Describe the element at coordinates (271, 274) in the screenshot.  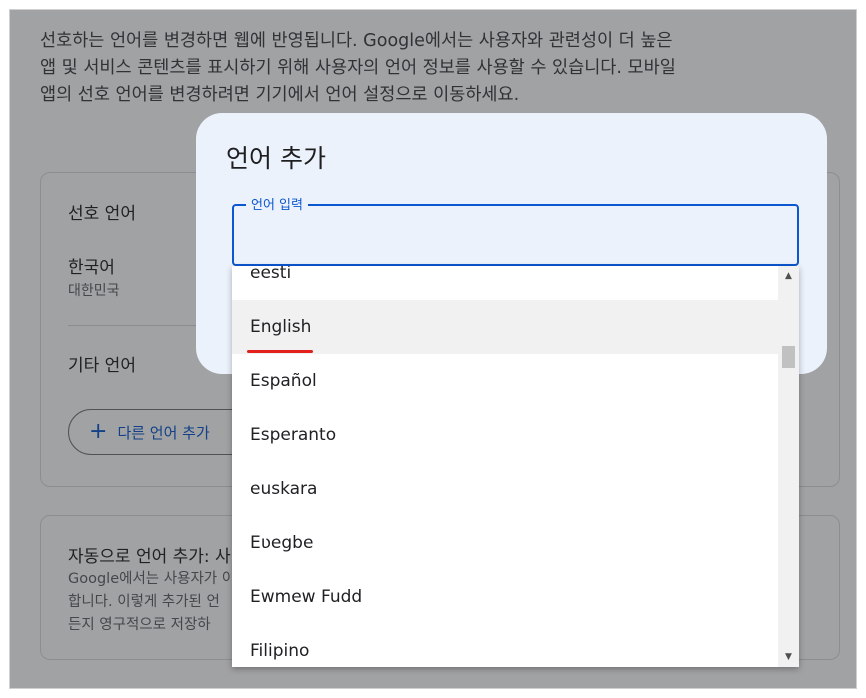
I see `language-option-label: eesti` at that location.